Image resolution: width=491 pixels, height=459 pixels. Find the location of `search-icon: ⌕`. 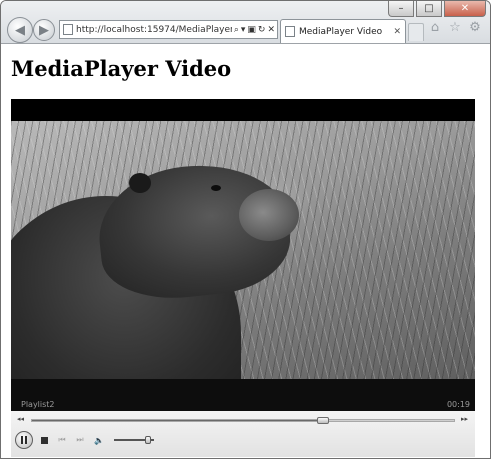

search-icon: ⌕ is located at coordinates (236, 30).